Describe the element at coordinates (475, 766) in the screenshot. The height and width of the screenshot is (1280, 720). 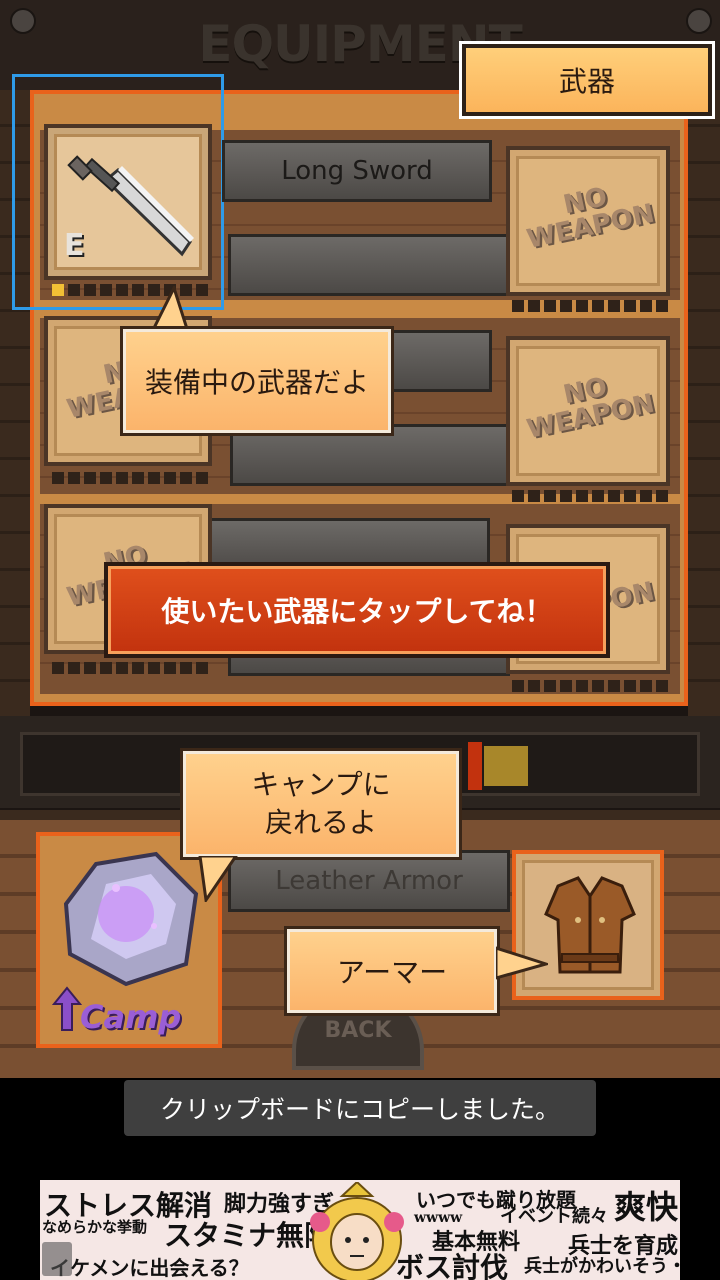
I see `bar-marker` at that location.